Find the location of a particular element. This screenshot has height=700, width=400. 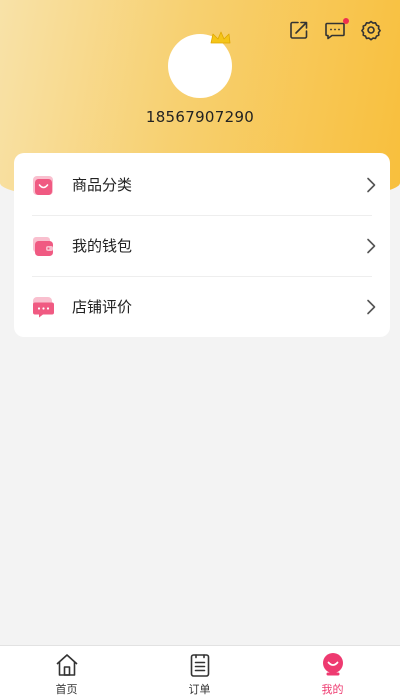

profile-face-icon is located at coordinates (333, 665).